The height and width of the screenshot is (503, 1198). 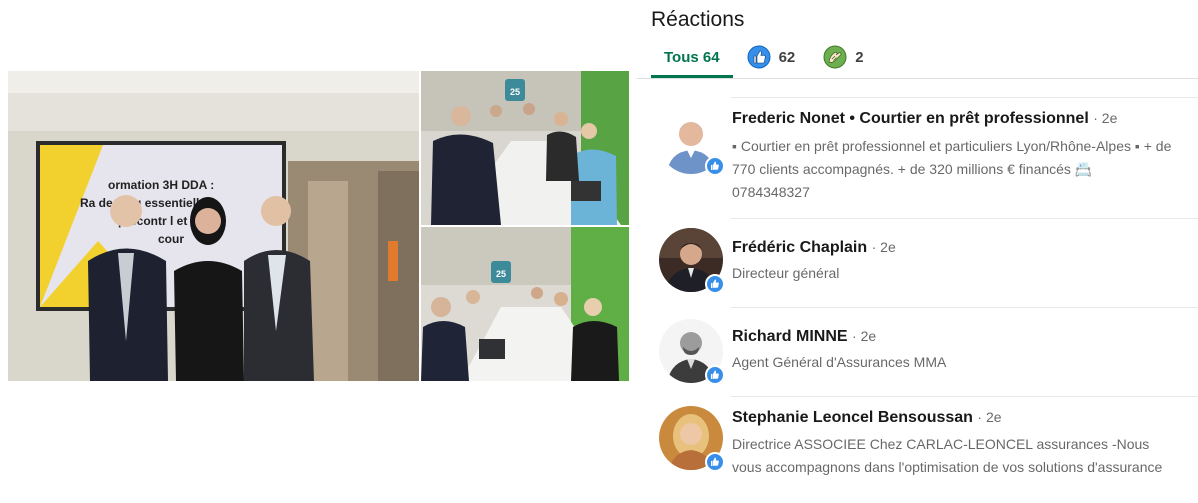 I want to click on post-photo-meeting-2: 25, so click(x=525, y=304).